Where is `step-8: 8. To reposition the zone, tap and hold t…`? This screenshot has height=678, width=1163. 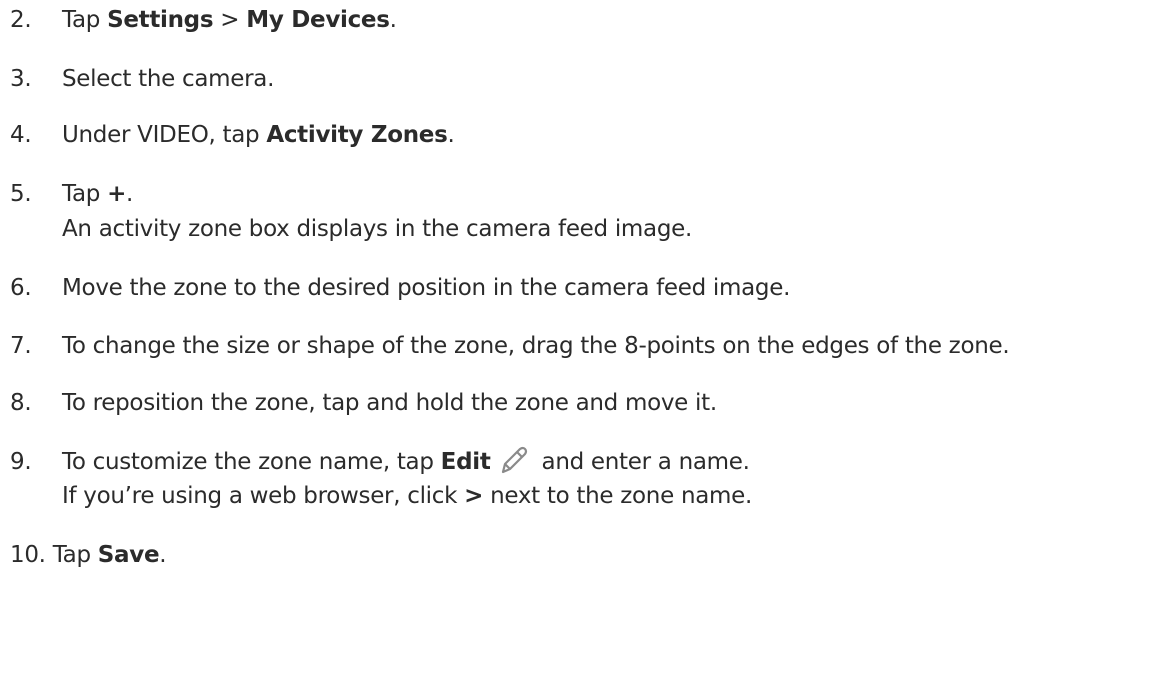 step-8: 8. To reposition the zone, tap and hold t… is located at coordinates (363, 403).